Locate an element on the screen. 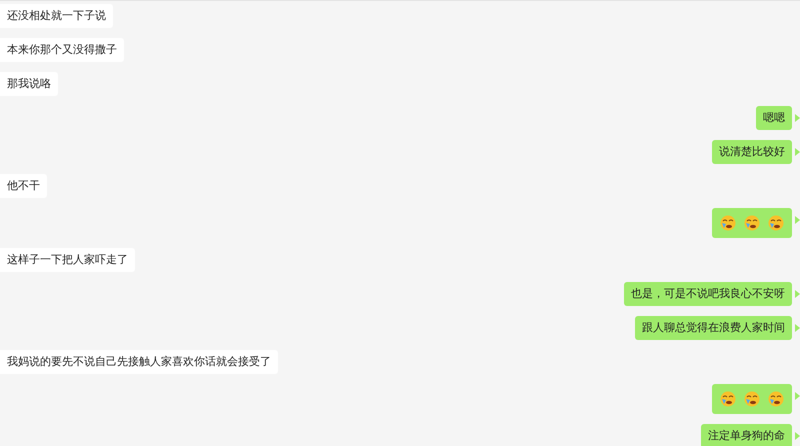 The width and height of the screenshot is (800, 446). message-bubble: 我妈说的要先不说自己先接触人家喜欢你话就会接受了 is located at coordinates (139, 362).